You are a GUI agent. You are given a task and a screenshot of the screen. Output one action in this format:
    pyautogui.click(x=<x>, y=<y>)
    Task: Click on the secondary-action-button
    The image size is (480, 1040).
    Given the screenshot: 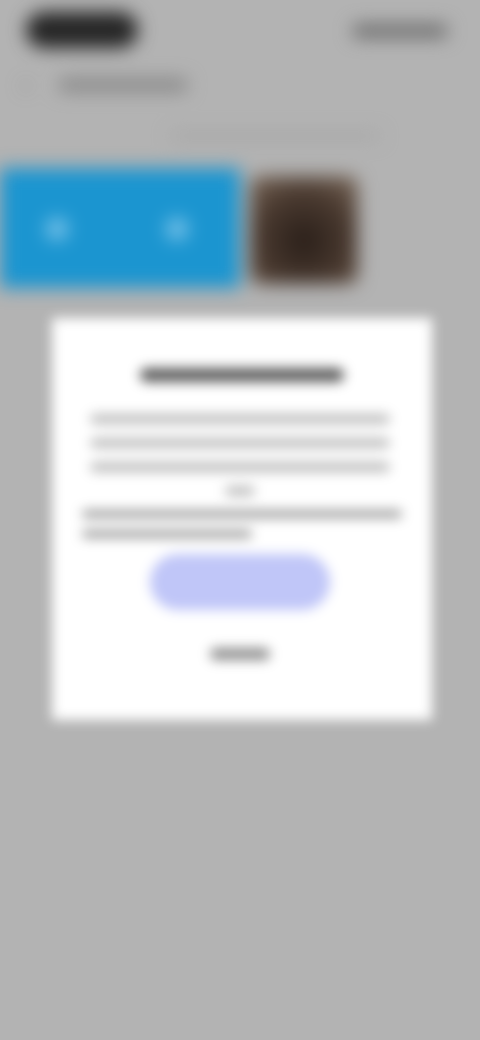 What is the action you would take?
    pyautogui.click(x=240, y=654)
    